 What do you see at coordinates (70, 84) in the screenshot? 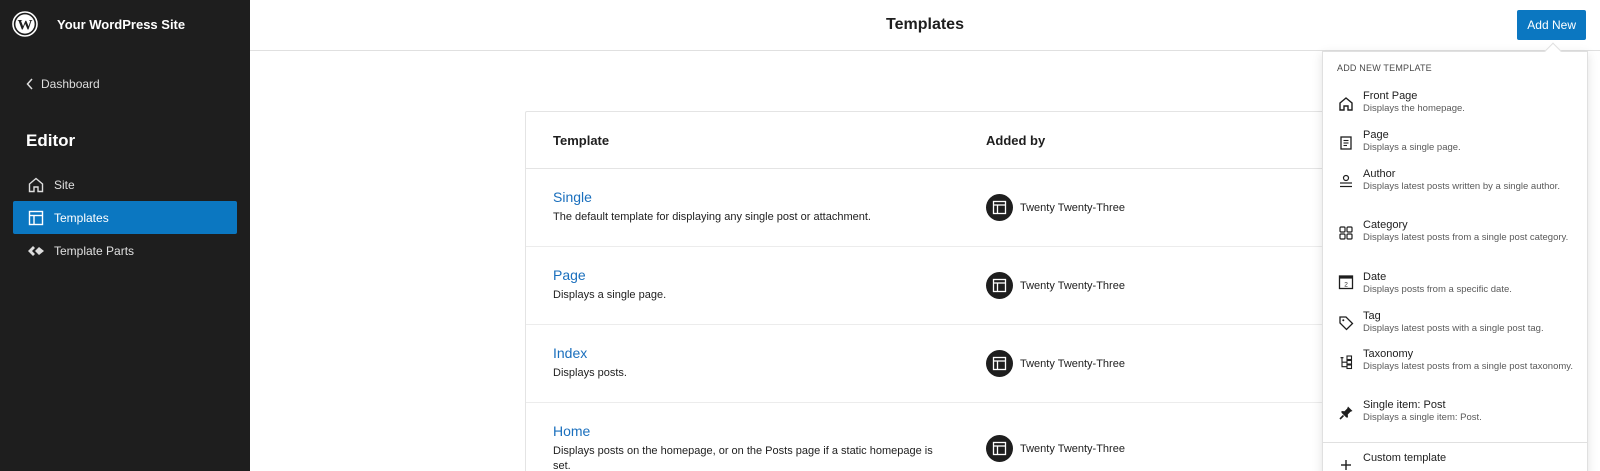
I see `back-link-label: Dashboard` at bounding box center [70, 84].